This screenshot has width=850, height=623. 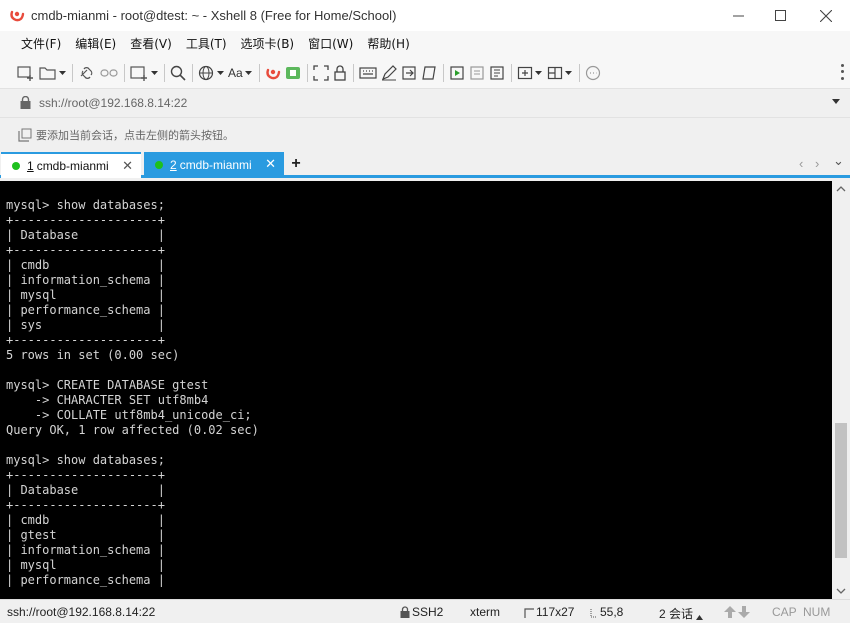 I want to click on tab-prev-icon: ‹, so click(x=801, y=163).